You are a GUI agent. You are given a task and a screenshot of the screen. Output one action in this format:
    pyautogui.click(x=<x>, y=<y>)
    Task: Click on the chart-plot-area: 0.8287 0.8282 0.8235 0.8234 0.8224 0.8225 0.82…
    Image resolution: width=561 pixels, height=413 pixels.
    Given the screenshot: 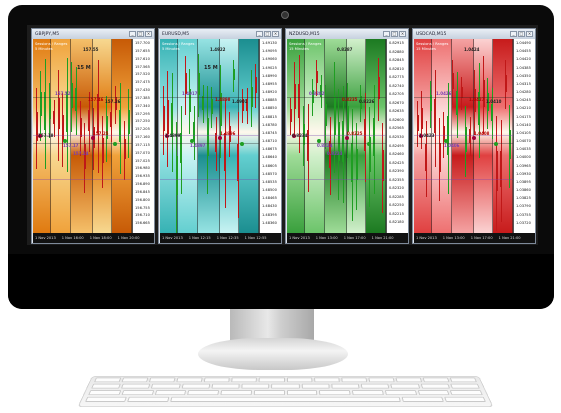 What is the action you would take?
    pyautogui.click(x=336, y=136)
    